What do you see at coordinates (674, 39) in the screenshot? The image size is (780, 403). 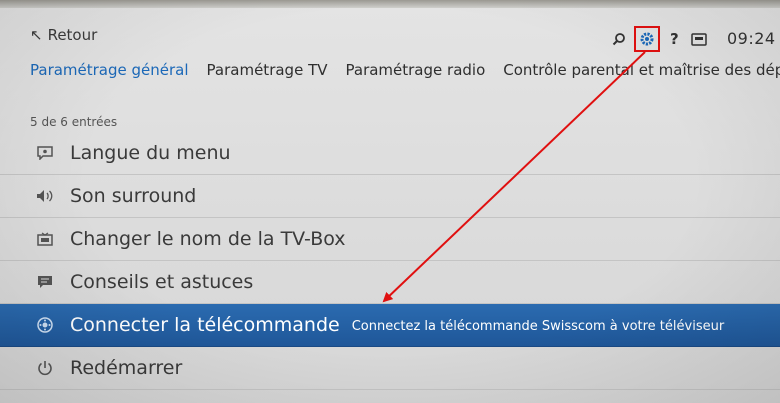 I see `help-icon: ?` at bounding box center [674, 39].